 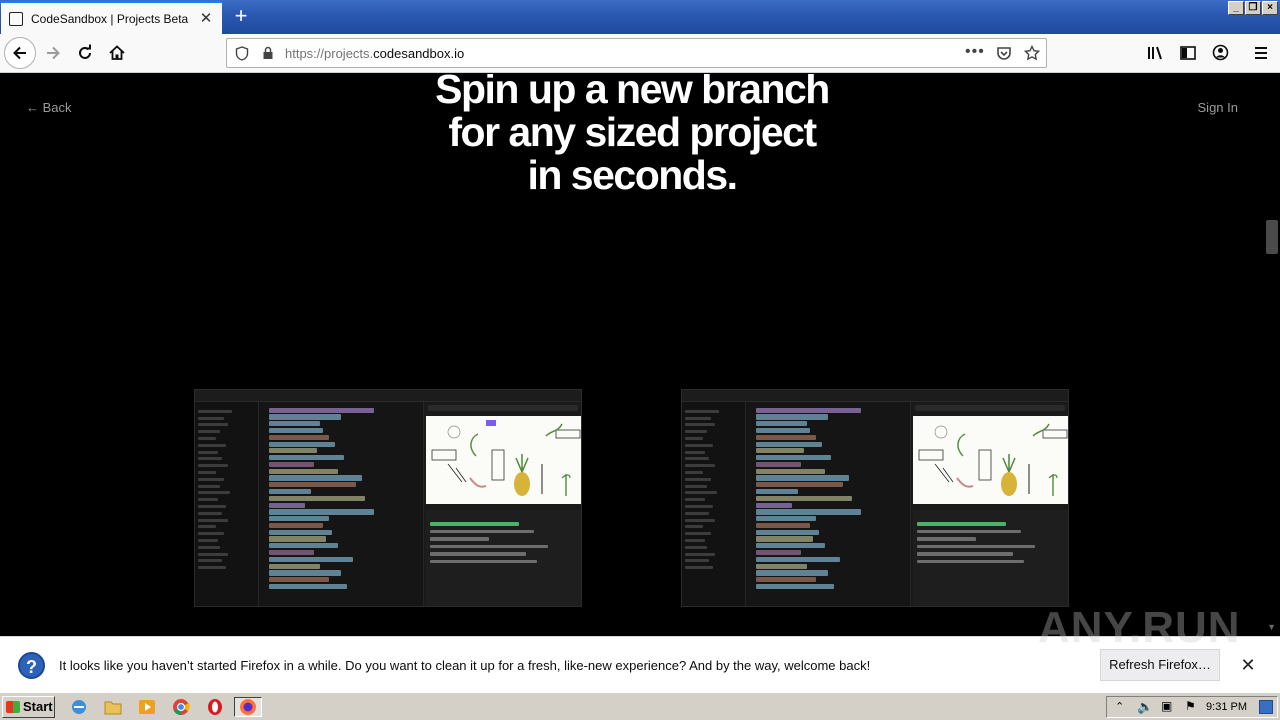 I want to click on bookmark-star-icon, so click(x=1032, y=53).